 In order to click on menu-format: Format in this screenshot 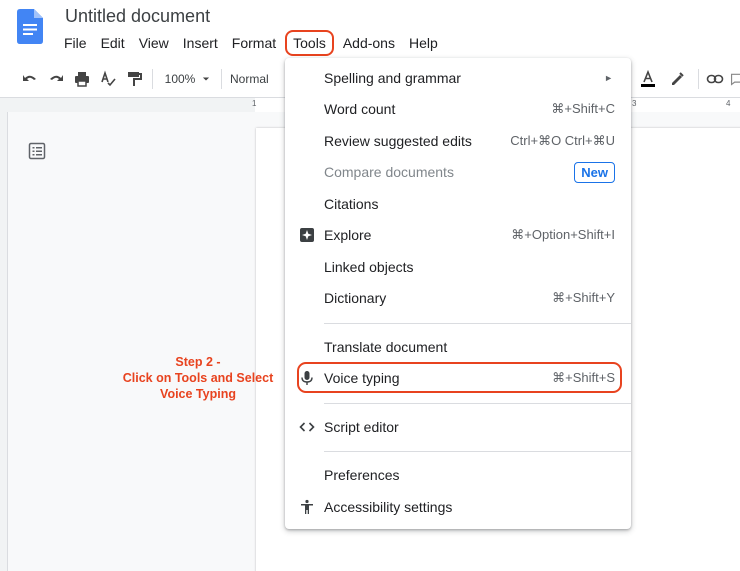, I will do `click(254, 43)`.